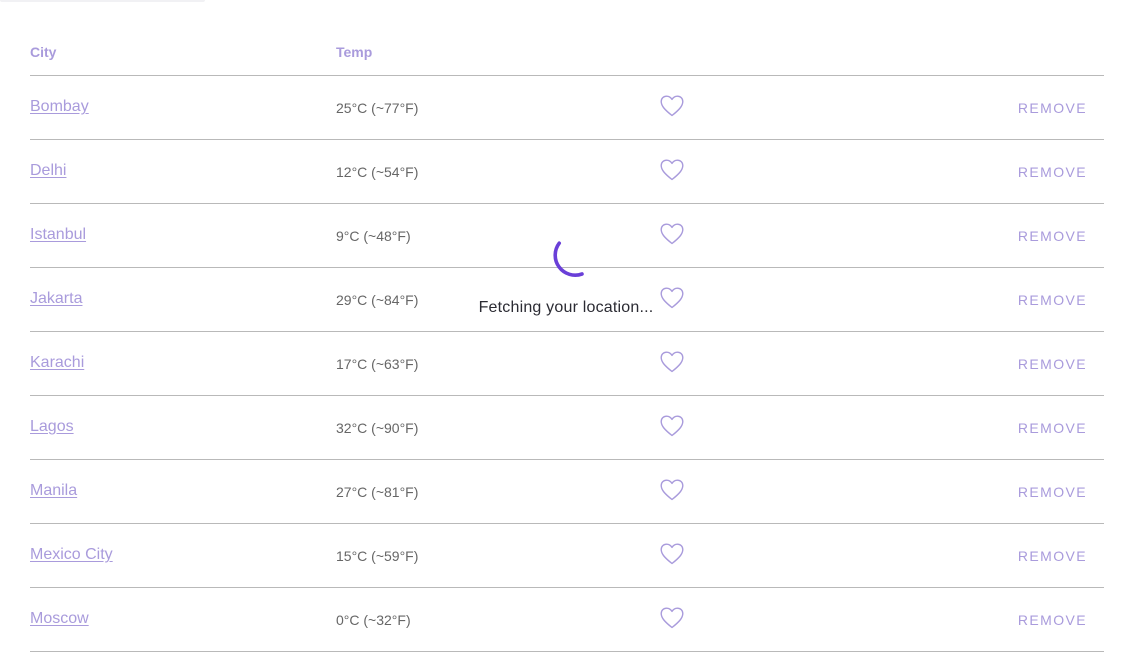 The image size is (1136, 657). What do you see at coordinates (58, 235) in the screenshot?
I see `city-link: Istanbul` at bounding box center [58, 235].